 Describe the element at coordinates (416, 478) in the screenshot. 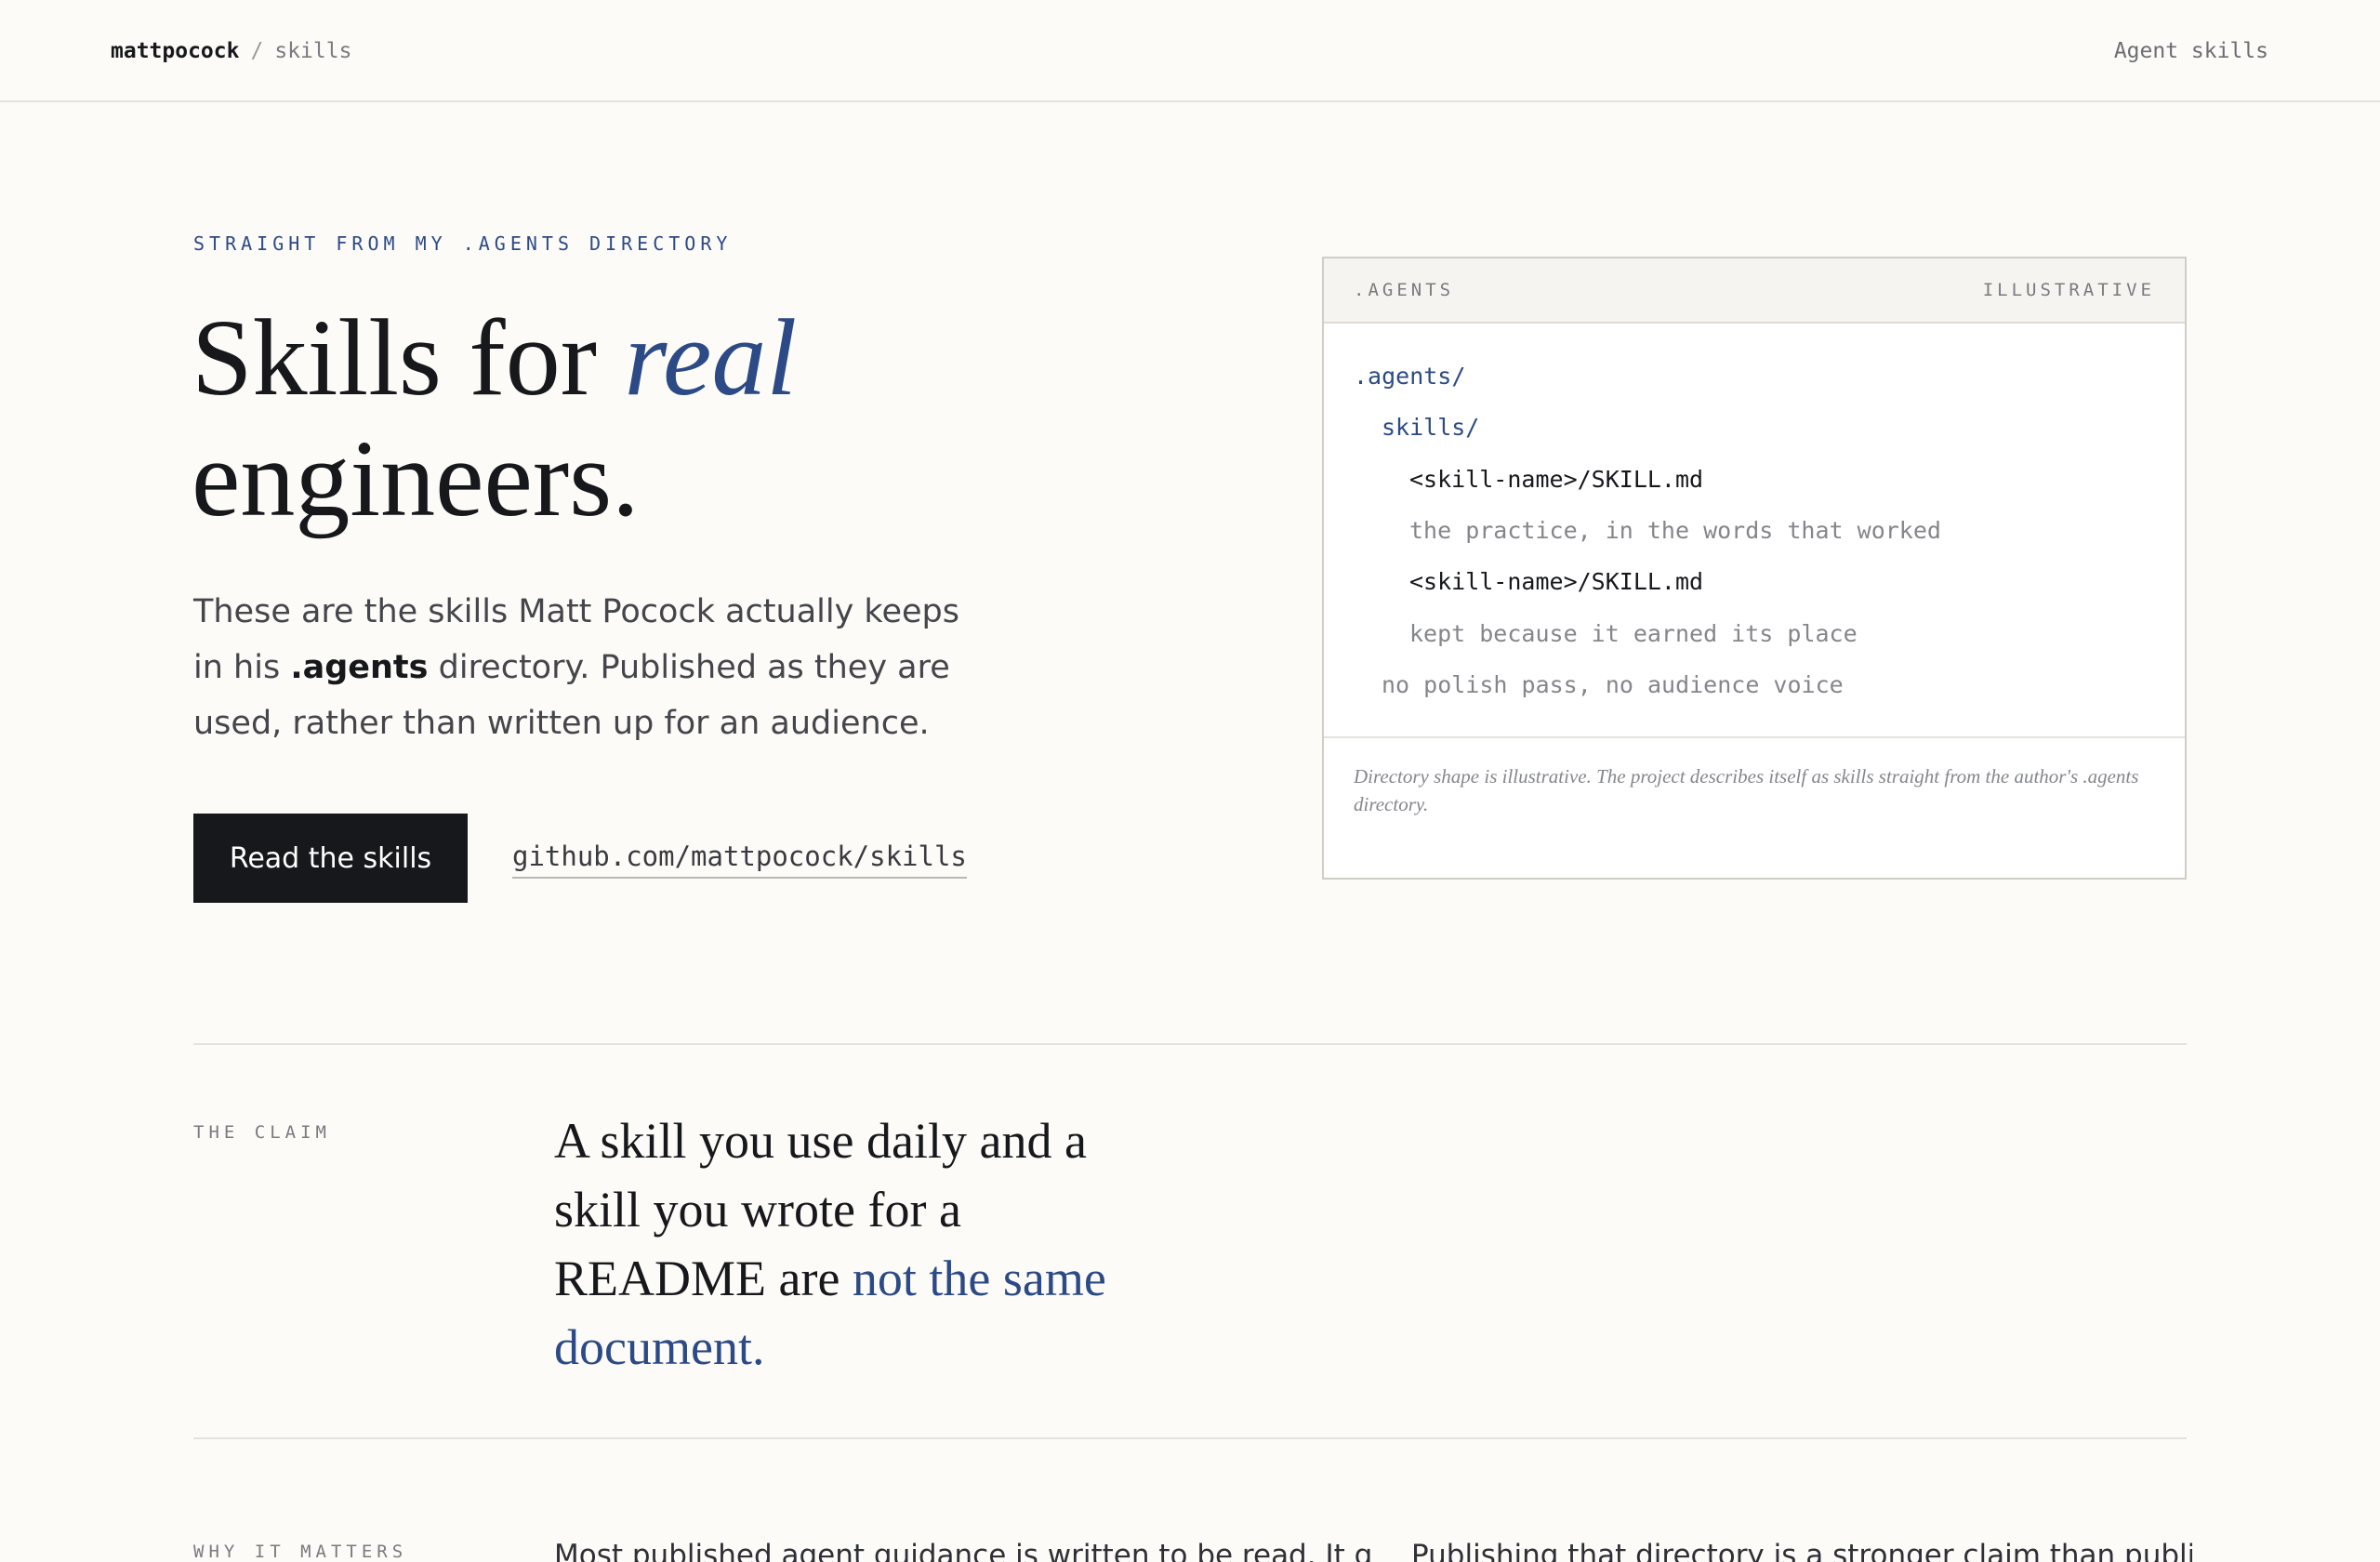

I see `hero-title-part2: engineers.` at that location.